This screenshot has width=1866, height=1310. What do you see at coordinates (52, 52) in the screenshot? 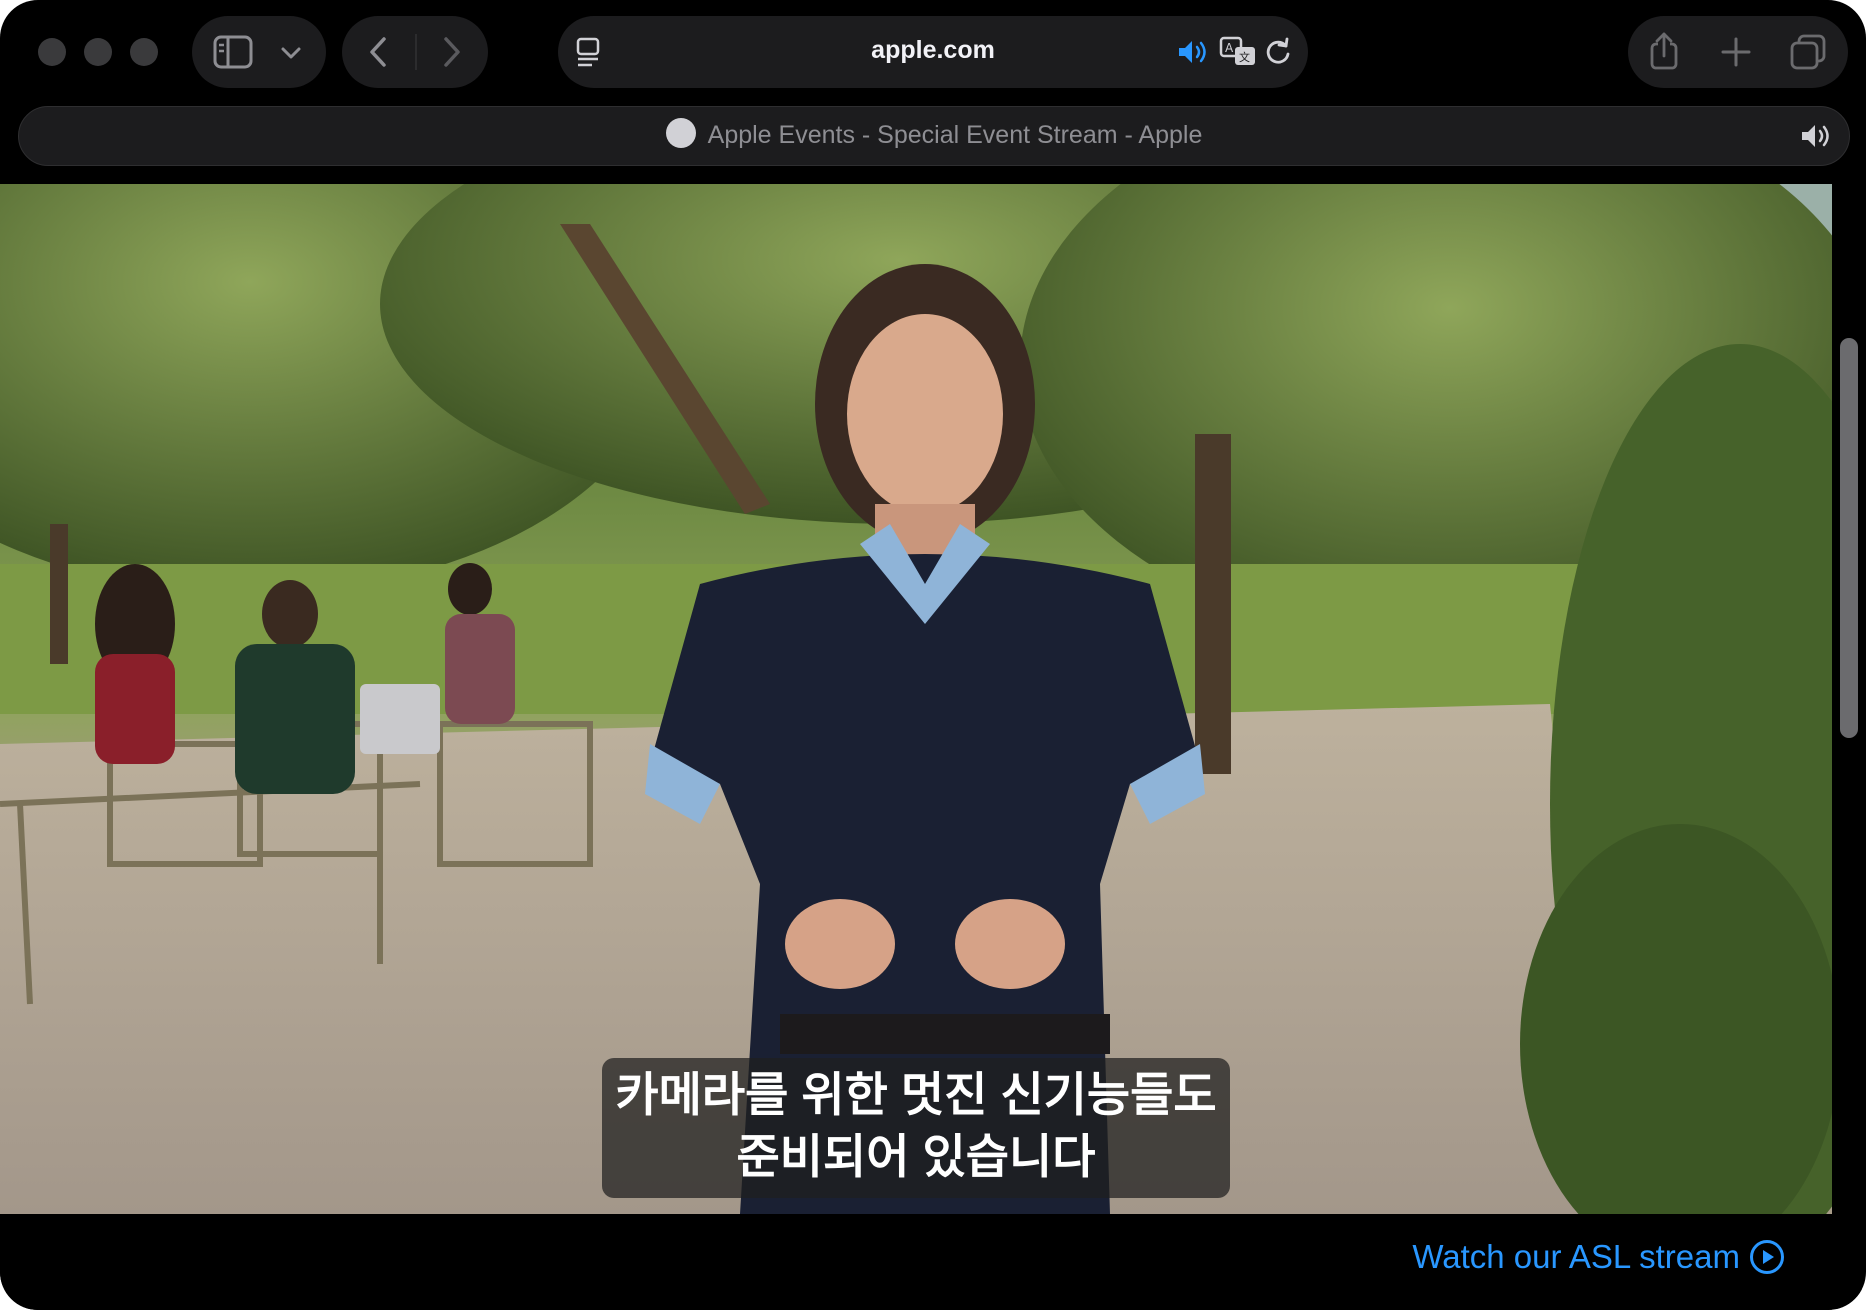
I see `window-close-button` at bounding box center [52, 52].